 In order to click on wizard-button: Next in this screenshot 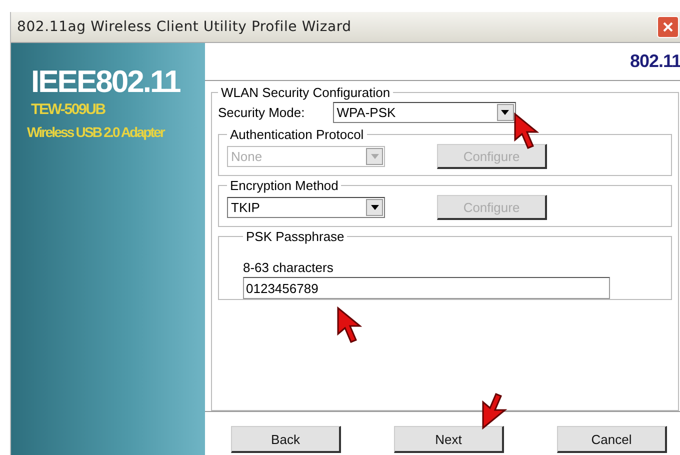, I will do `click(449, 439)`.